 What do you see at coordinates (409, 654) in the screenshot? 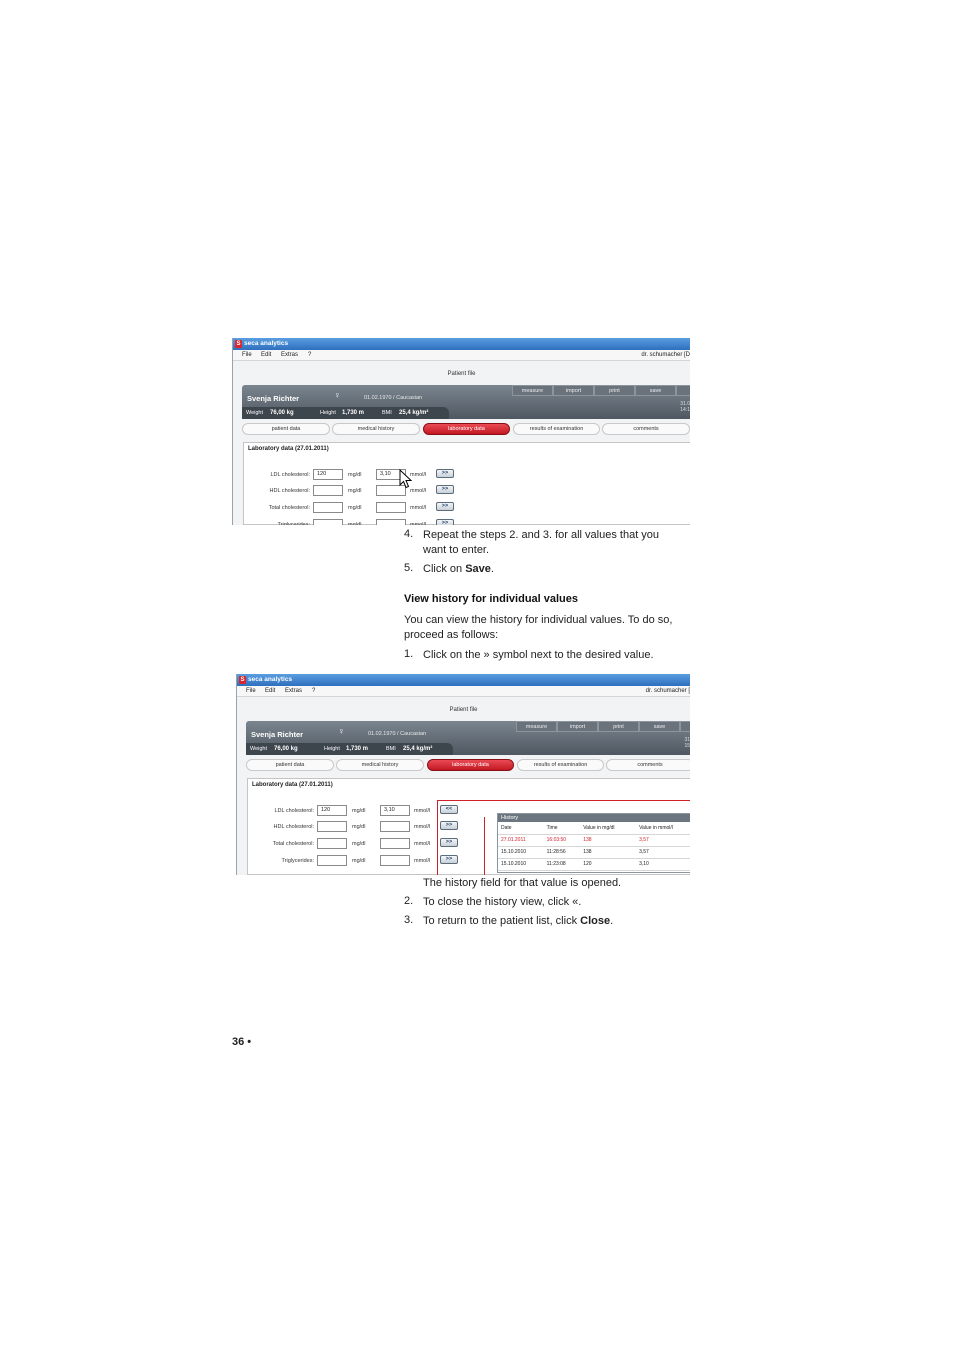
I see `step-1-number: 1.` at bounding box center [409, 654].